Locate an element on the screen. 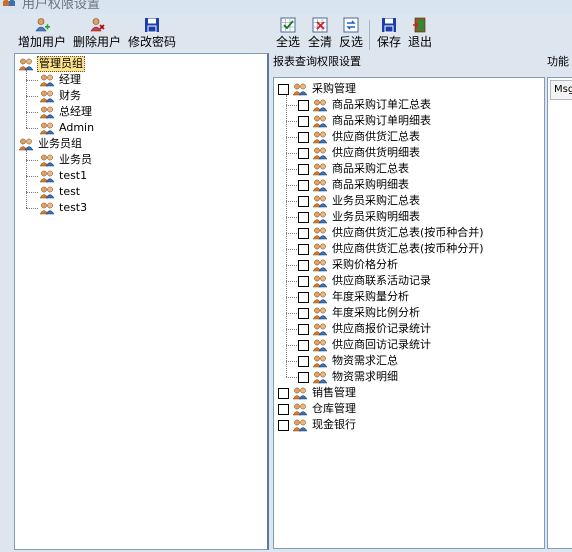  report-item-label: 商品采购汇总表 is located at coordinates (370, 168).